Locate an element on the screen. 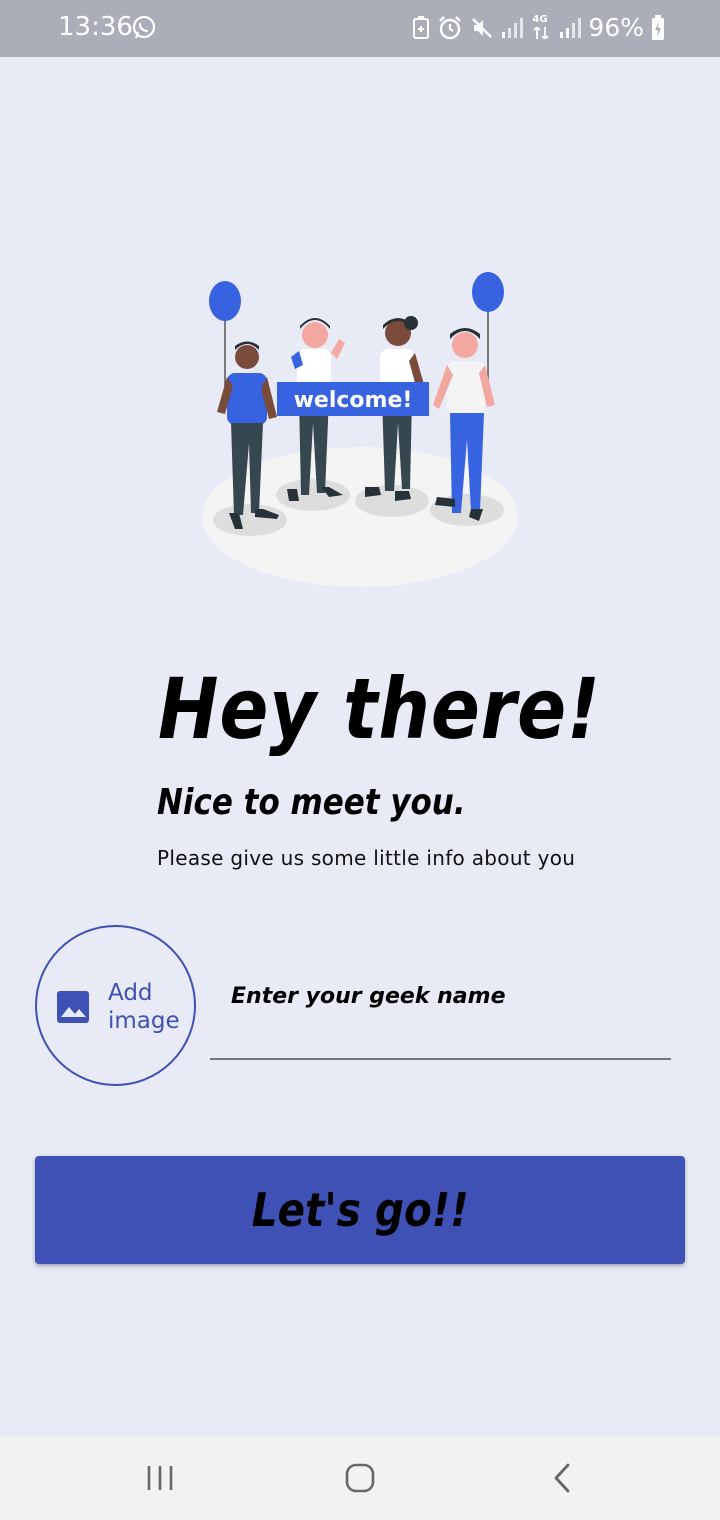 The image size is (720, 1520). whatsapp-icon is located at coordinates (144, 27).